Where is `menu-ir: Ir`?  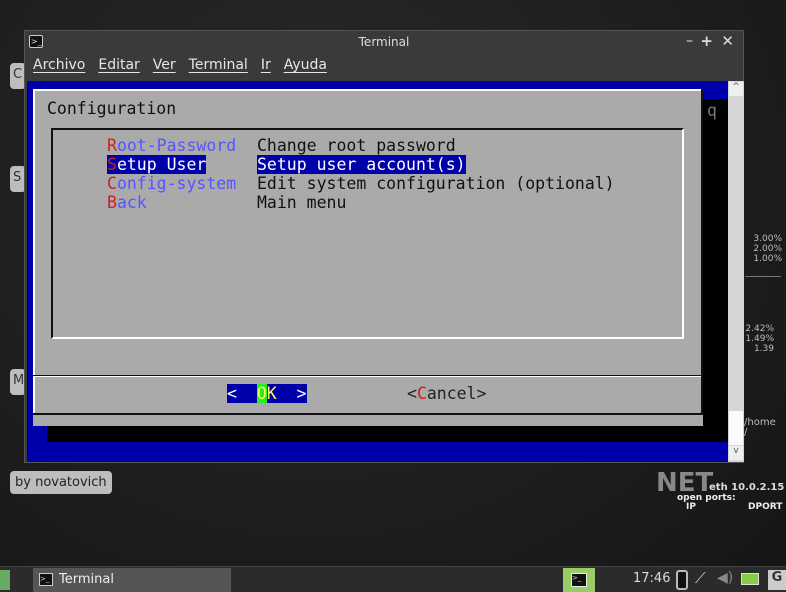
menu-ir: Ir is located at coordinates (266, 65).